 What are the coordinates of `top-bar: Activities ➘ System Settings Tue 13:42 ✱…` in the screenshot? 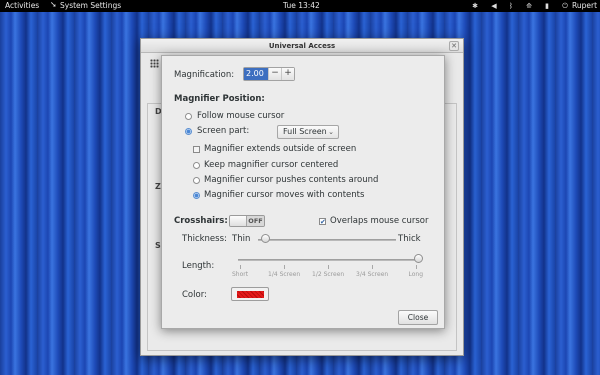 It's located at (300, 6).